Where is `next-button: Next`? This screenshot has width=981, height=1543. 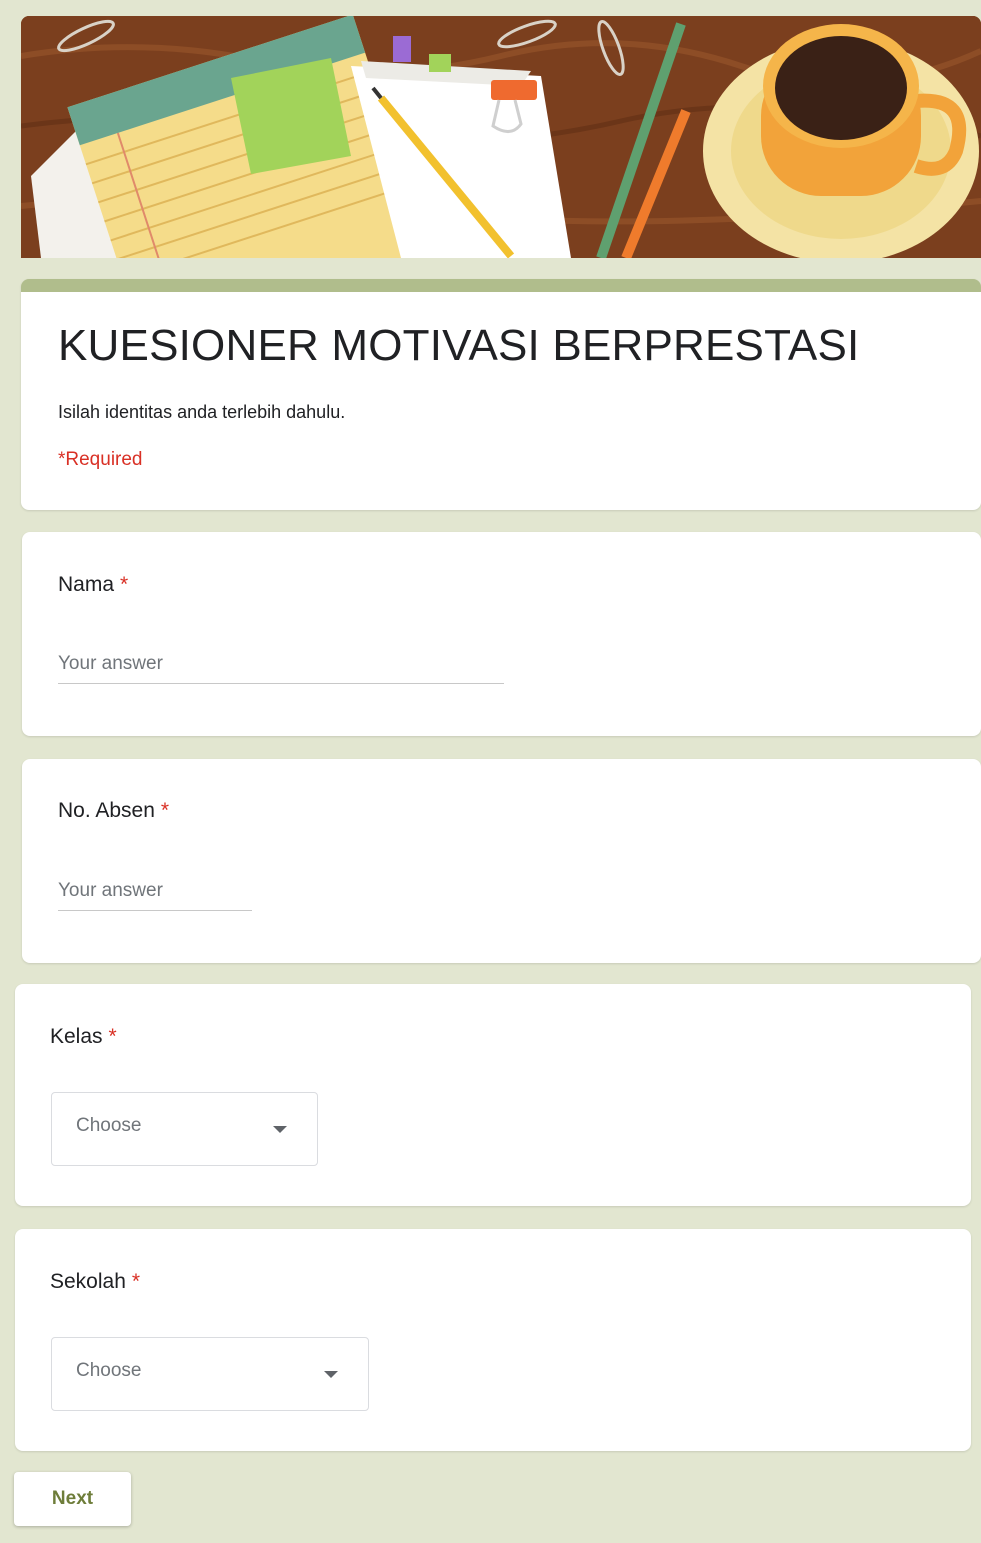 next-button: Next is located at coordinates (72, 1499).